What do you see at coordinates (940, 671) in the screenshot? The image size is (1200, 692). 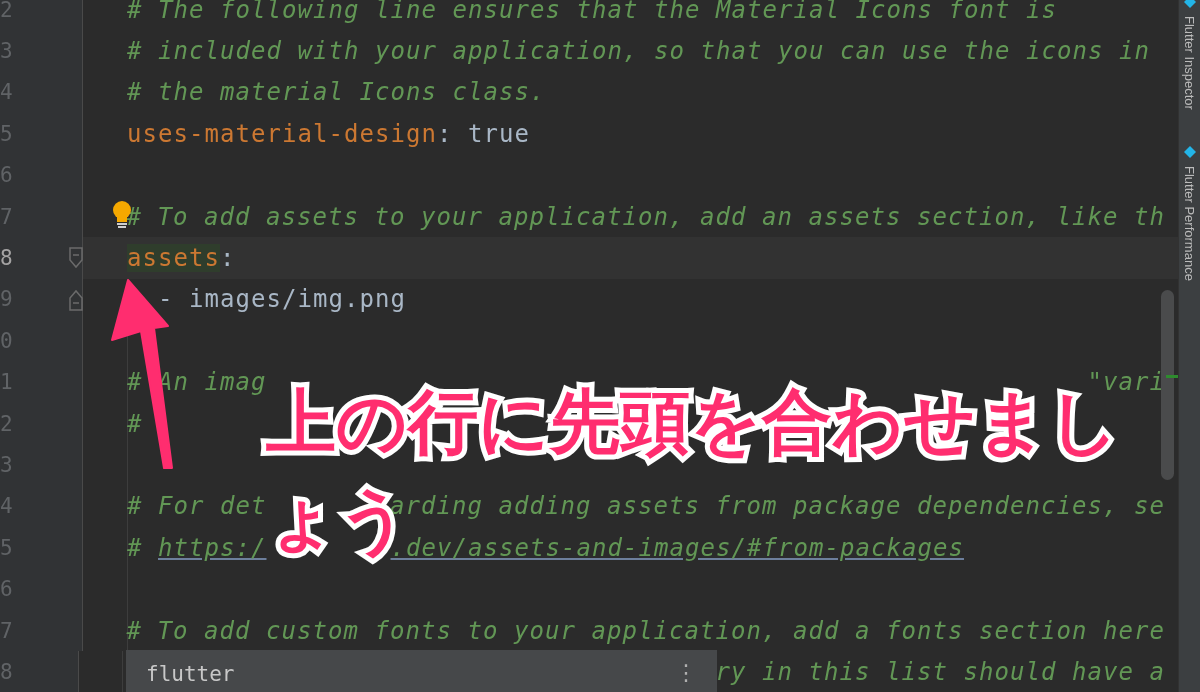 I see `code-comment: ry in this list should have a` at bounding box center [940, 671].